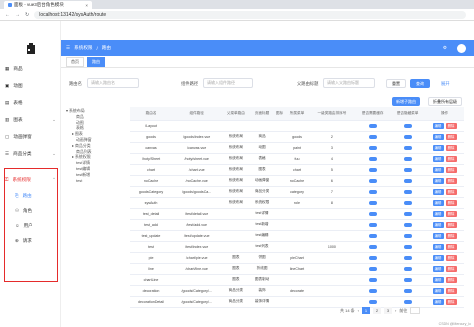 The image size is (474, 327). What do you see at coordinates (420, 83) in the screenshot?
I see `query-button: 查询` at bounding box center [420, 83].